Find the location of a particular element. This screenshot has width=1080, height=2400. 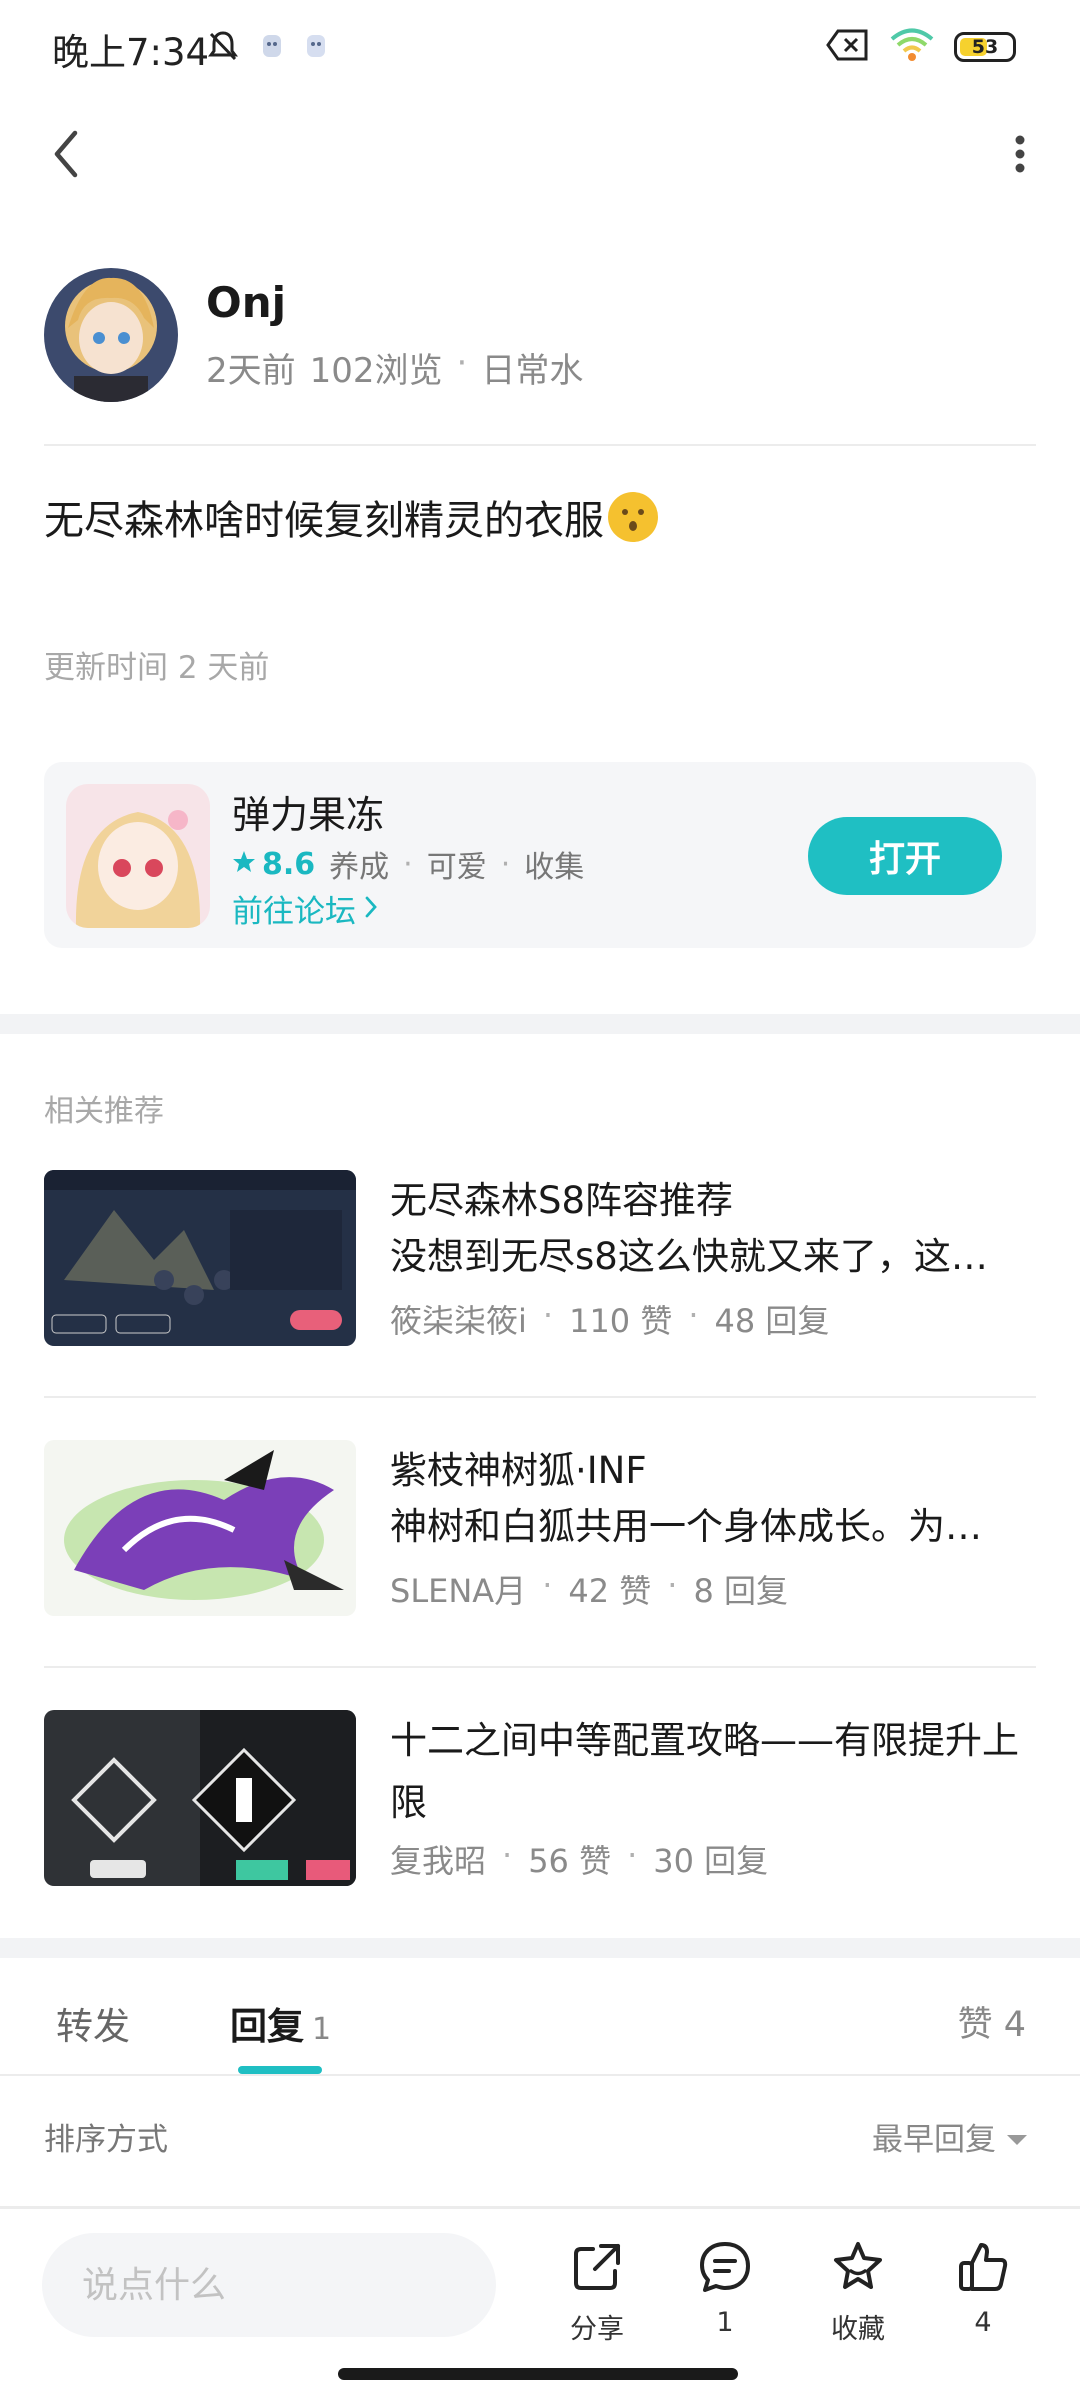

tab-reply: 回复 1 is located at coordinates (280, 2023).